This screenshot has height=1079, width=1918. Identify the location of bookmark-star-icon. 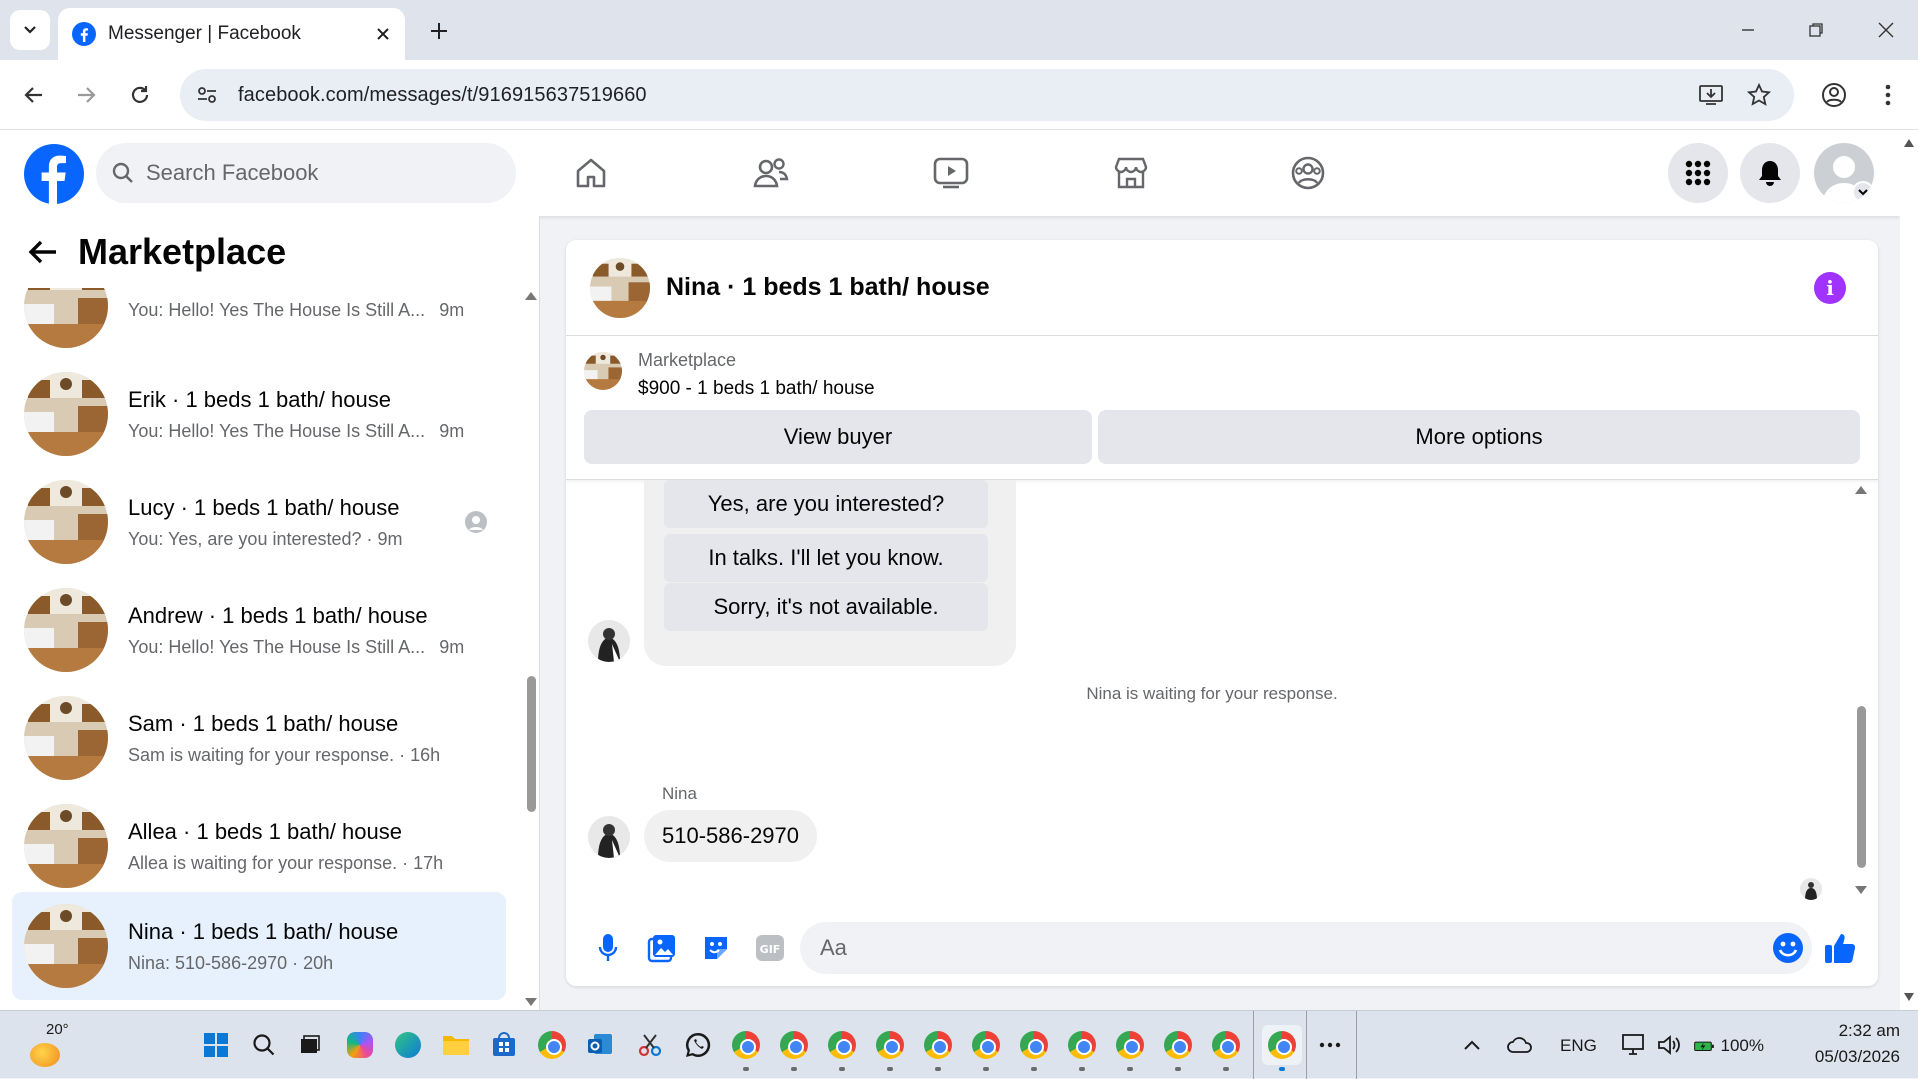
(1759, 95).